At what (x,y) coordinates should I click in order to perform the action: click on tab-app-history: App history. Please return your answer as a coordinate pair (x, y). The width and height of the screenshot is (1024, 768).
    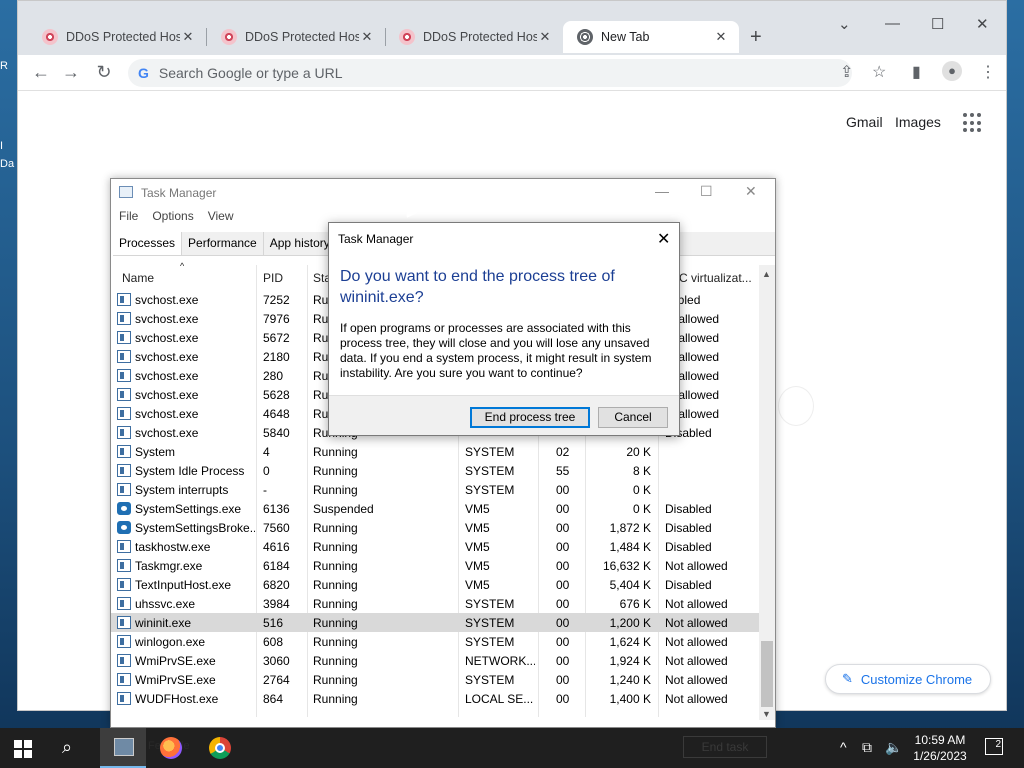
    Looking at the image, I should click on (300, 243).